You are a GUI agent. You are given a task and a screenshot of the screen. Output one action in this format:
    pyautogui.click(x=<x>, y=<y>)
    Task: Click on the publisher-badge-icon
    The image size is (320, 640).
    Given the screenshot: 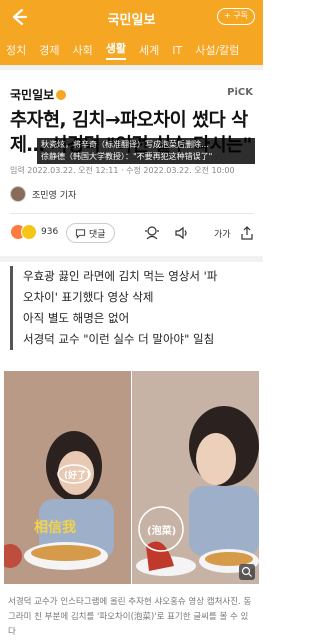 What is the action you would take?
    pyautogui.click(x=61, y=95)
    